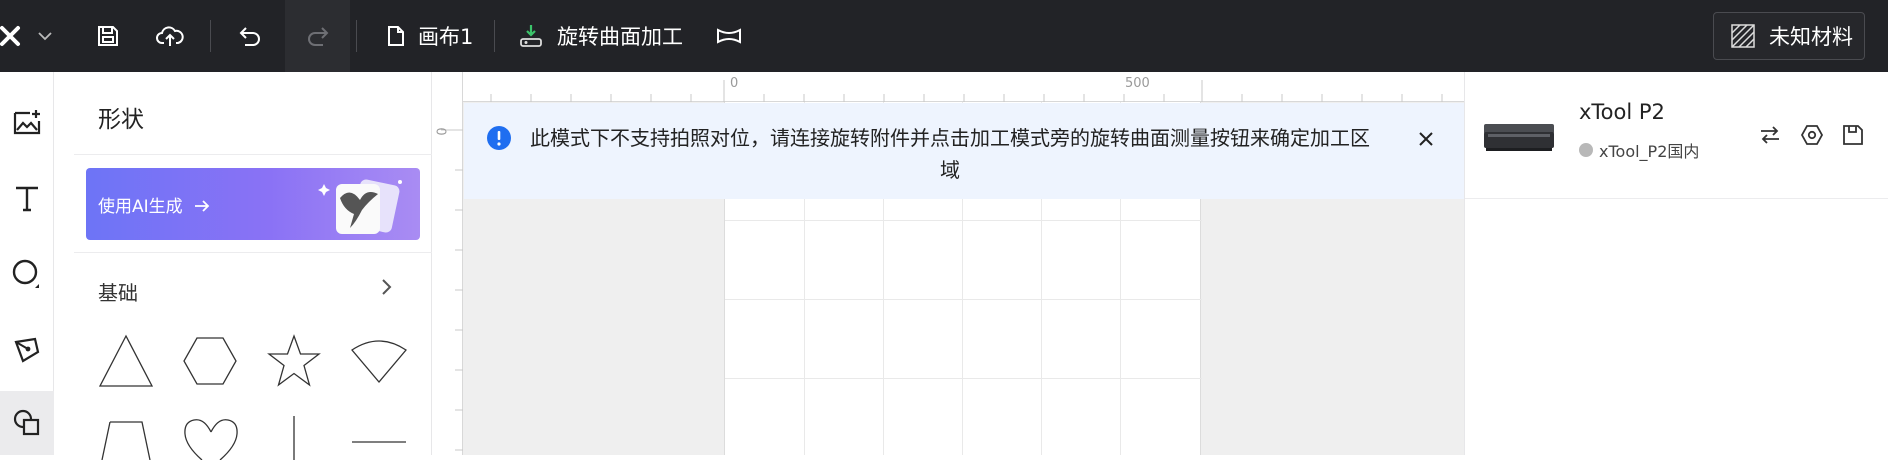 This screenshot has height=460, width=1888. What do you see at coordinates (1811, 37) in the screenshot?
I see `material-label: 未知材料` at bounding box center [1811, 37].